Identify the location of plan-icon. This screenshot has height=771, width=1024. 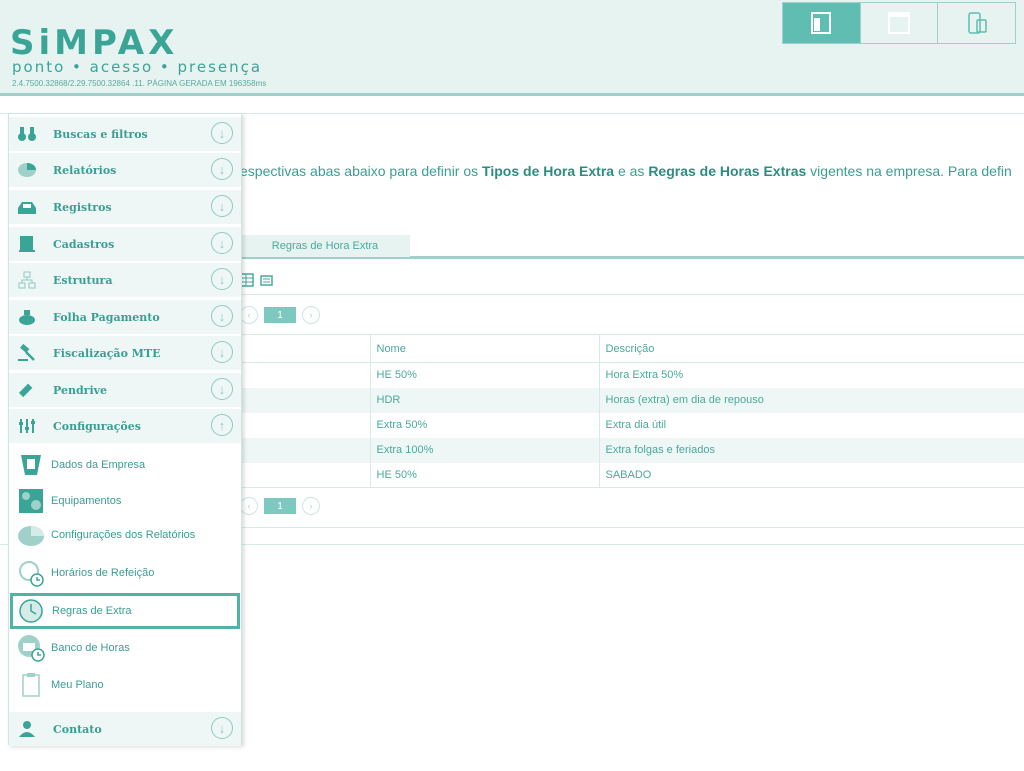
(31, 685).